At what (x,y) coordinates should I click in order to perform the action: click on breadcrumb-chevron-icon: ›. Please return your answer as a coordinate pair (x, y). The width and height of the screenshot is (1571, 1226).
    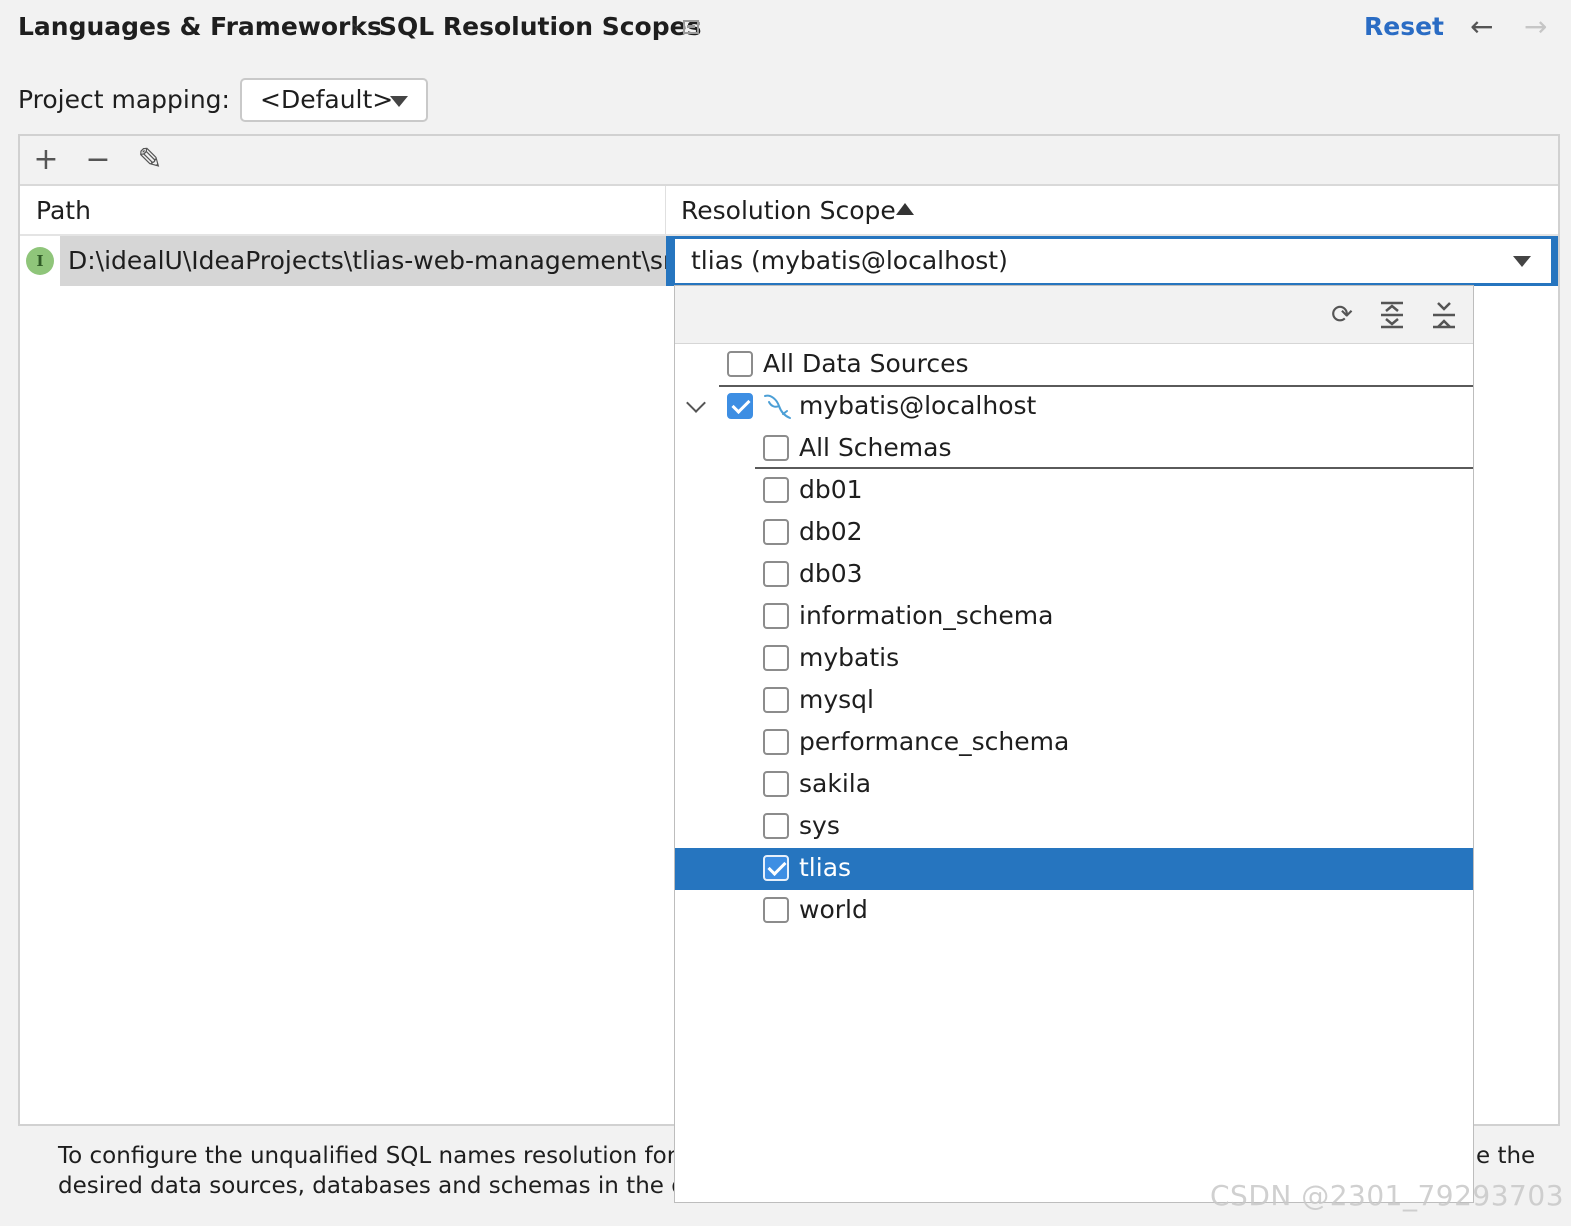
    Looking at the image, I should click on (355, 26).